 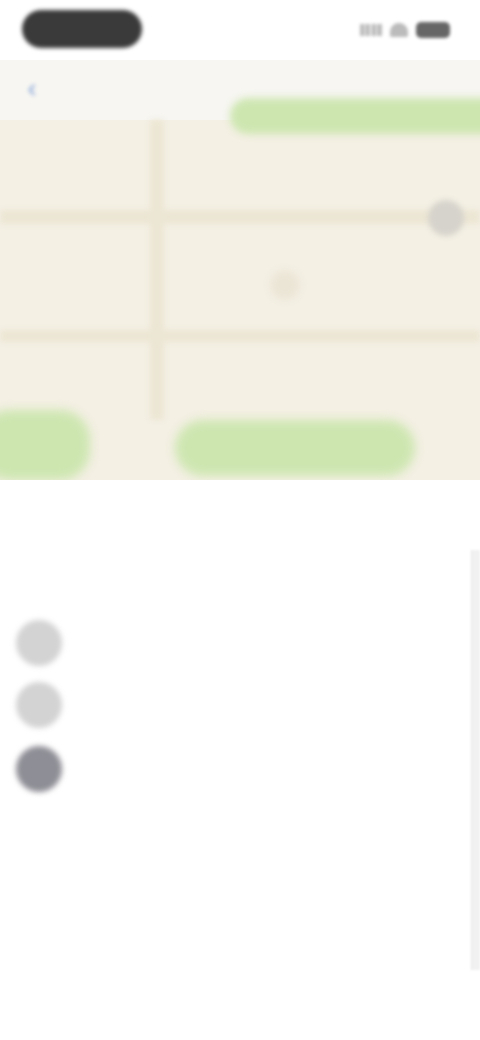 What do you see at coordinates (240, 30) in the screenshot?
I see `status-bar` at bounding box center [240, 30].